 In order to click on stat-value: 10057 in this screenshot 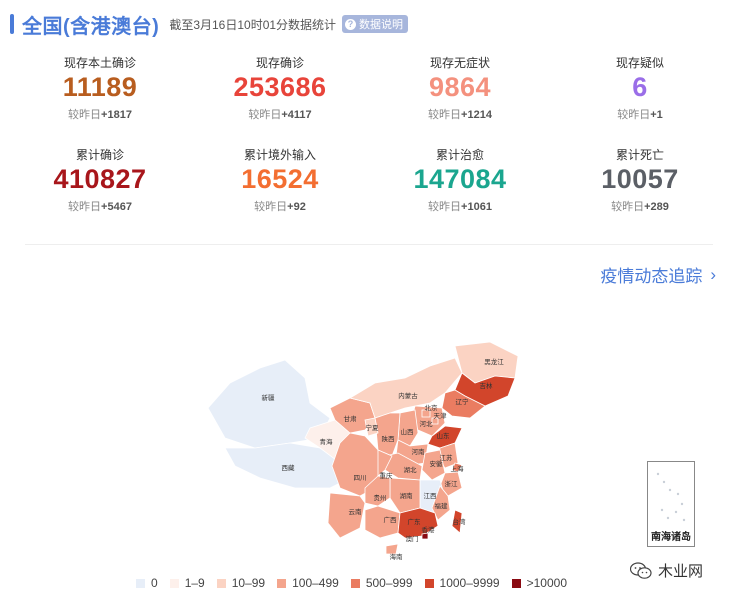, I will do `click(640, 179)`.